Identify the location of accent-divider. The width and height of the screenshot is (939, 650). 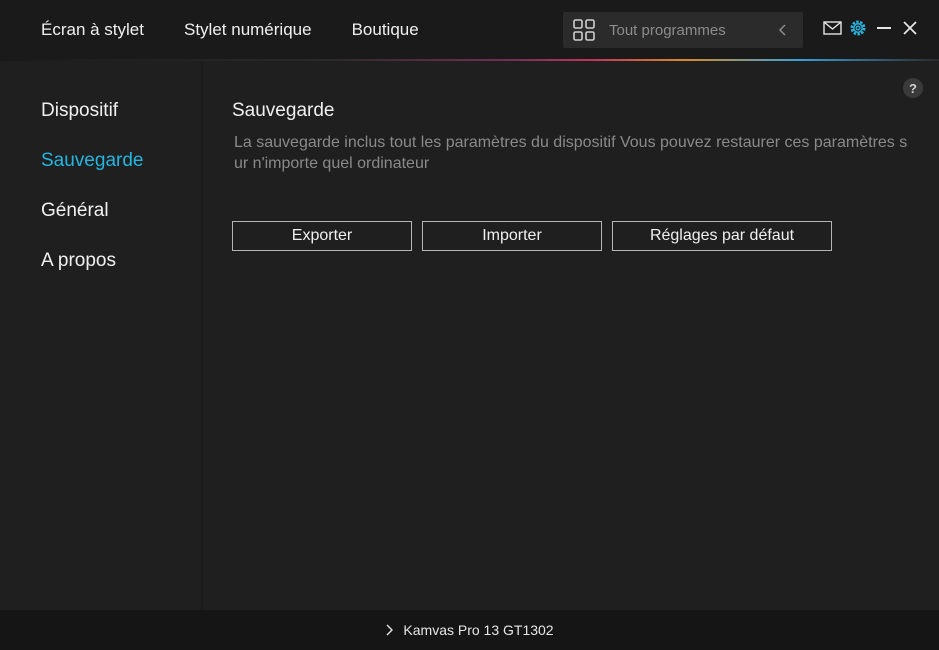
(469, 60).